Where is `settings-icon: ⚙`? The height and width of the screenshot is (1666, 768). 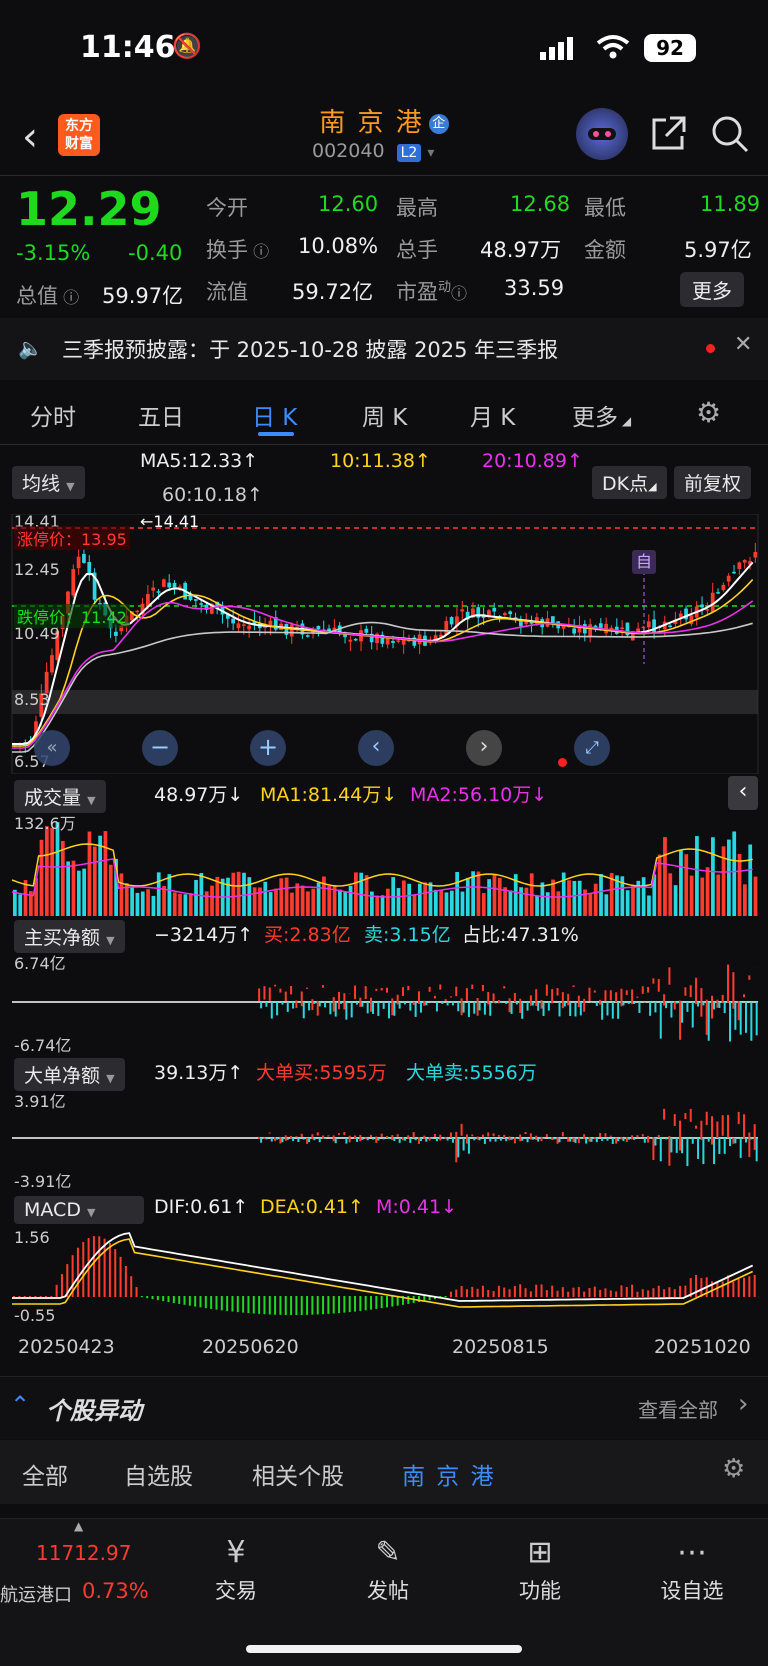
settings-icon: ⚙ is located at coordinates (733, 1469).